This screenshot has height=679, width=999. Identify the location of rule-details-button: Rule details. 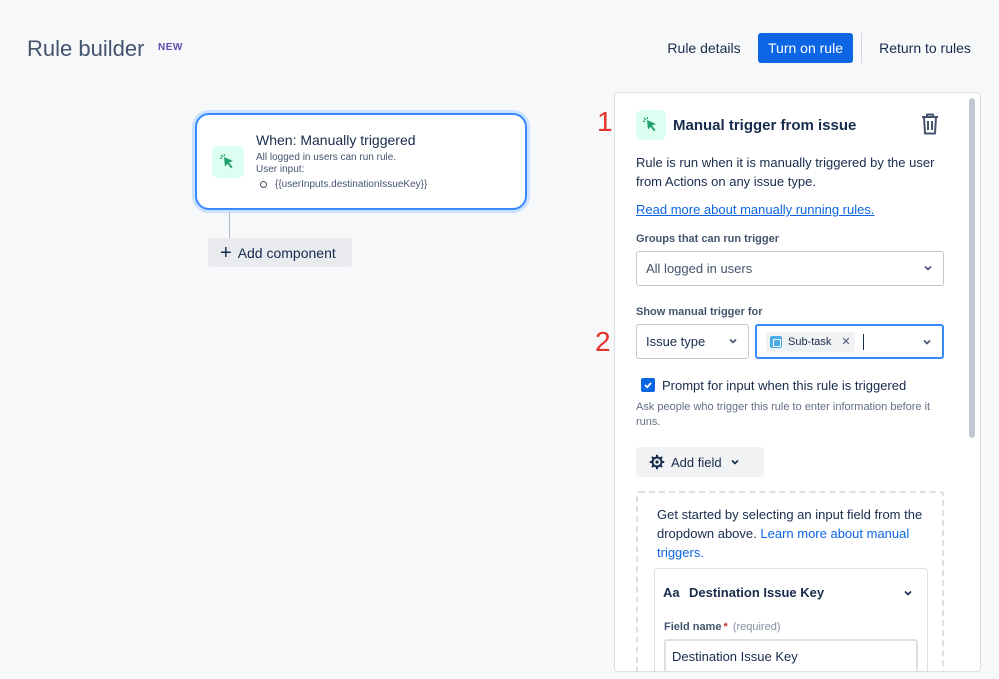
(704, 48).